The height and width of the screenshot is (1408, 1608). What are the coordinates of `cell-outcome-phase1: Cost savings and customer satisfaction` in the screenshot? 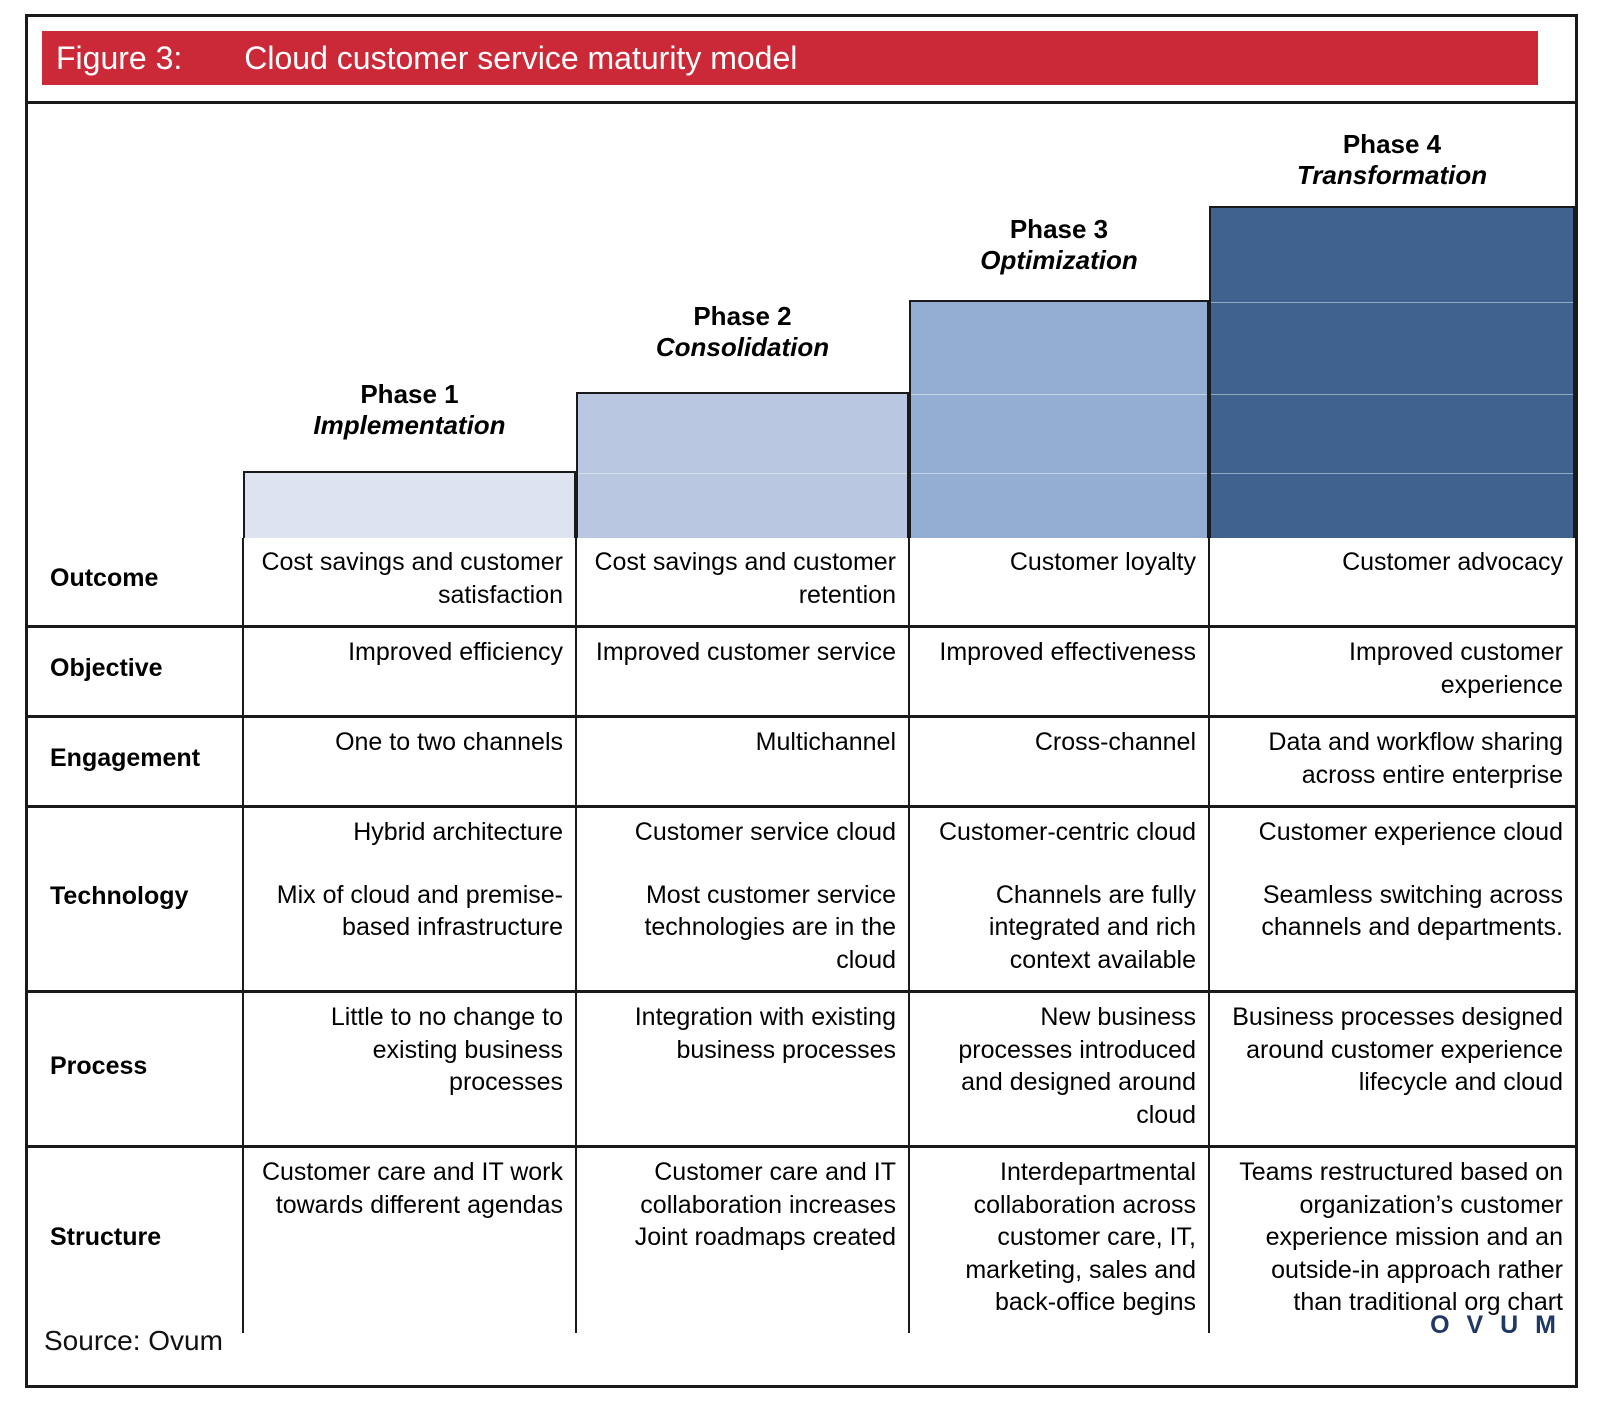 It's located at (409, 582).